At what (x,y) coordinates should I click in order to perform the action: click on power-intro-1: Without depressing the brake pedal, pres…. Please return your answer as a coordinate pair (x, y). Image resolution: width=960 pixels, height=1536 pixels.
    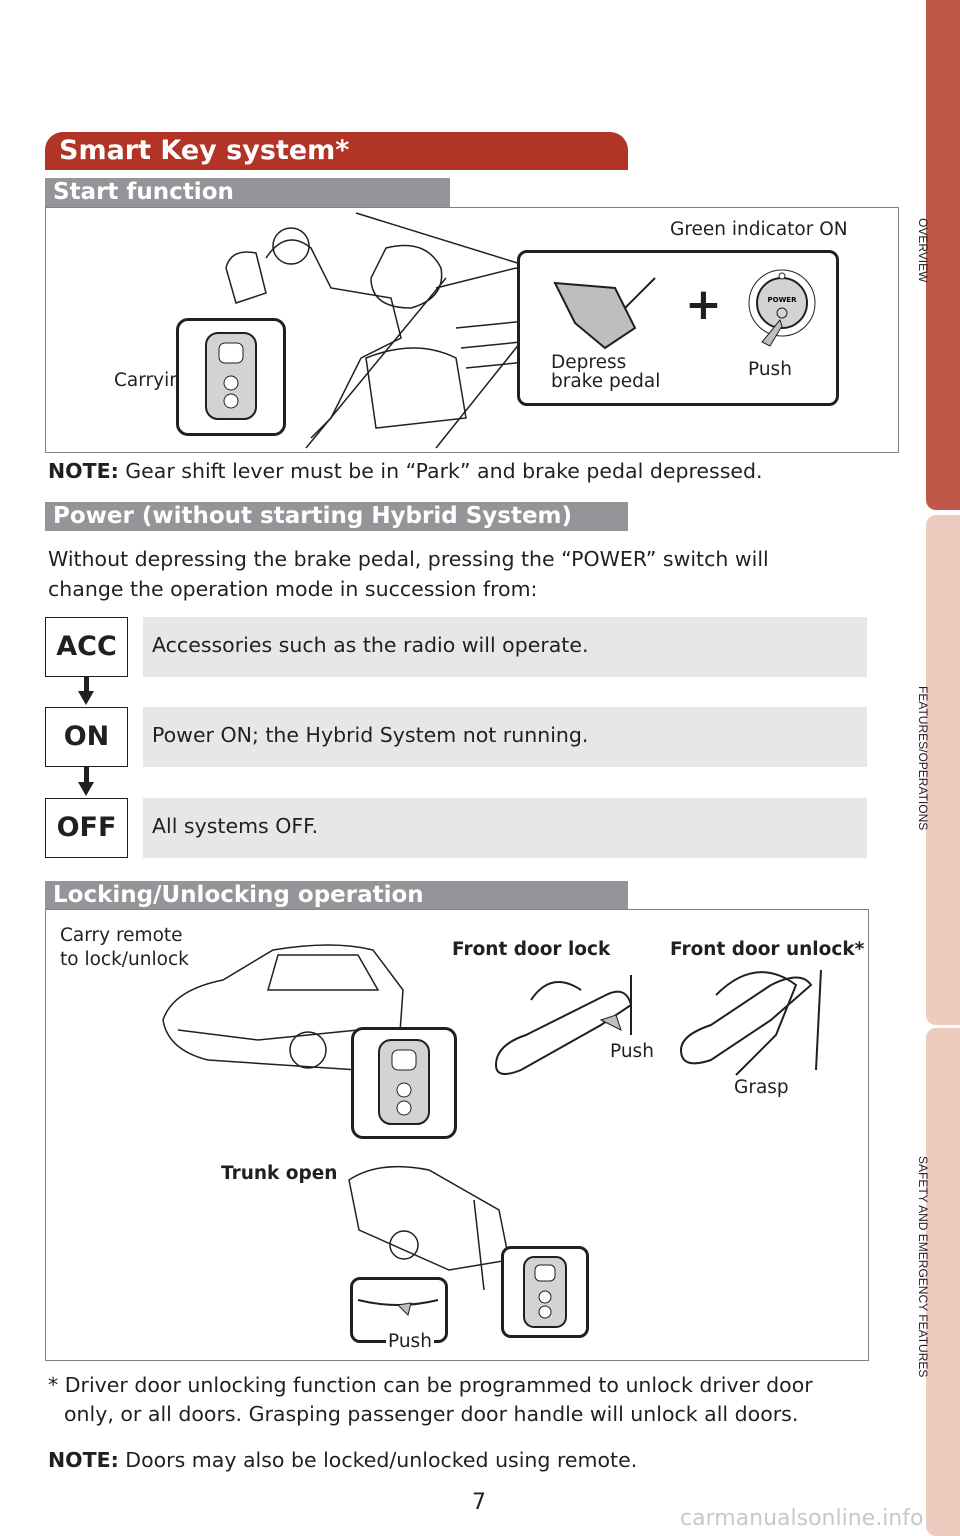
    Looking at the image, I should click on (408, 559).